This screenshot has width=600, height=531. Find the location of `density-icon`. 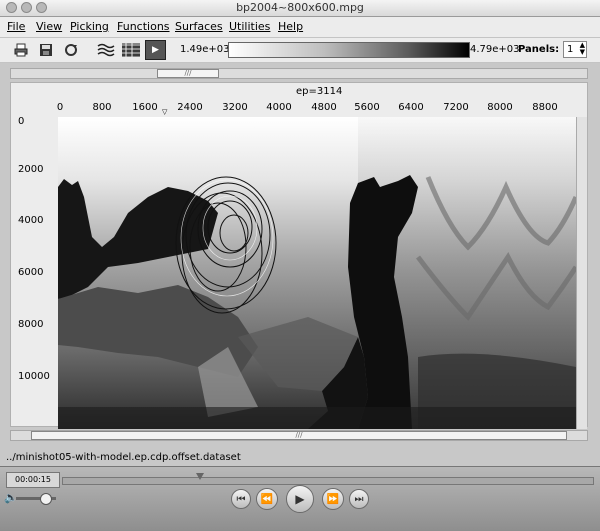

density-icon is located at coordinates (131, 50).